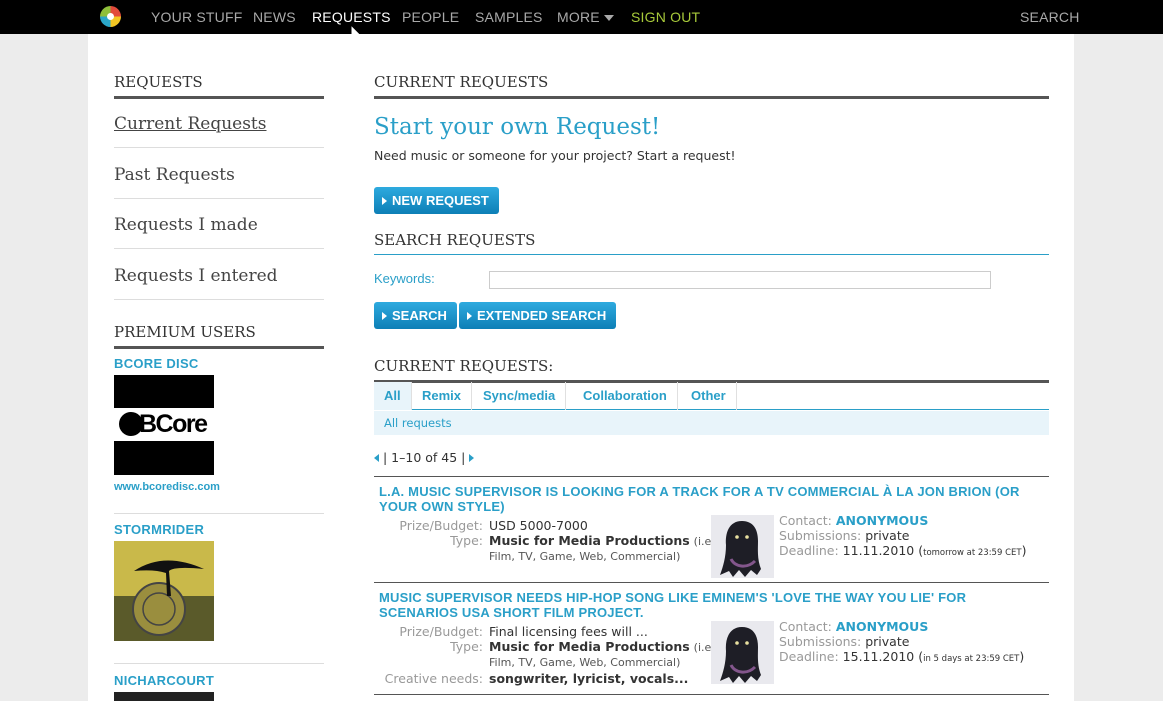 This screenshot has width=1163, height=701. What do you see at coordinates (433, 678) in the screenshot?
I see `creative-needs-label: Creative needs:` at bounding box center [433, 678].